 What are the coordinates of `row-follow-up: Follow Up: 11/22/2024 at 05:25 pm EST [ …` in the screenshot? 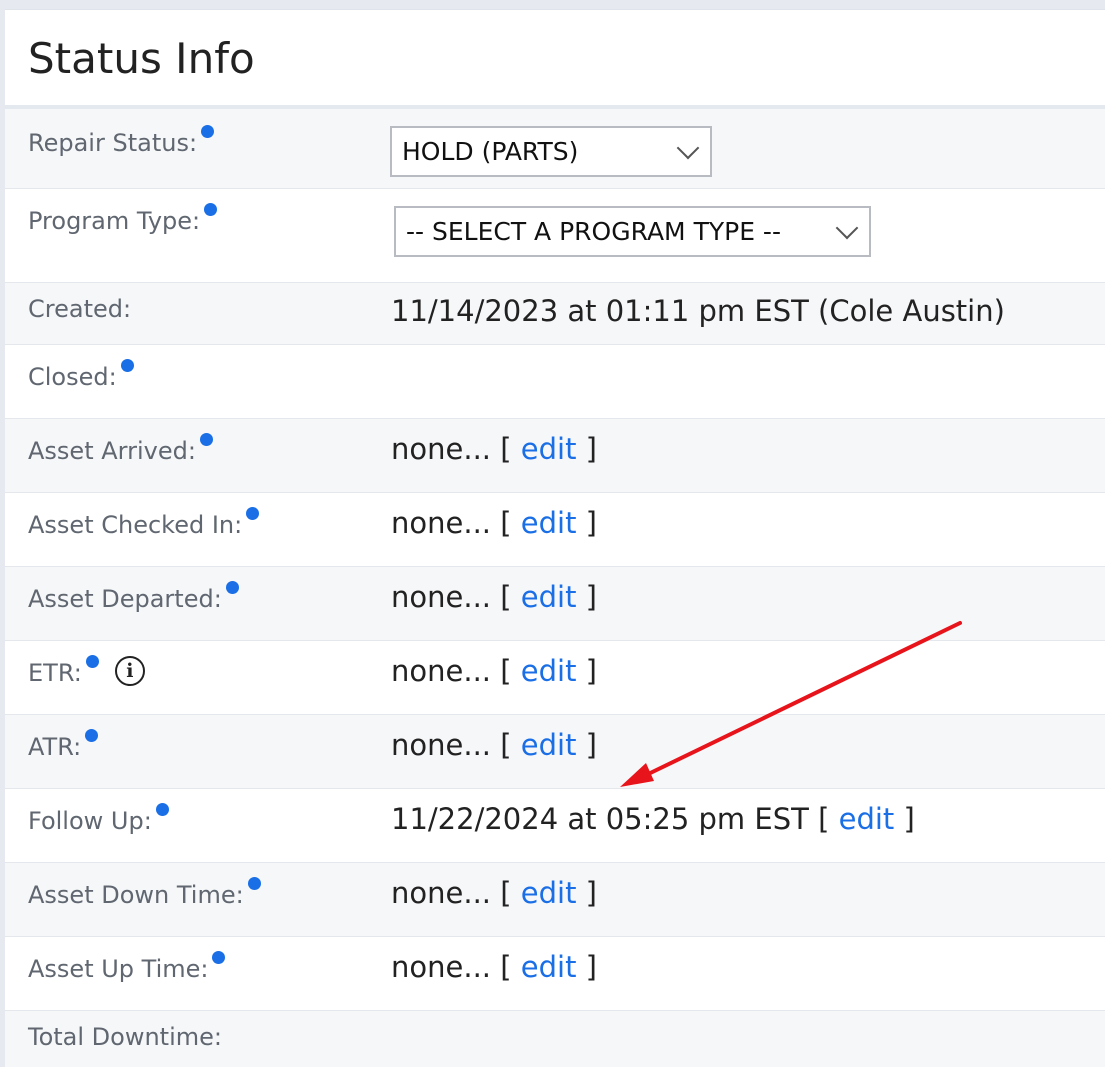 It's located at (555, 826).